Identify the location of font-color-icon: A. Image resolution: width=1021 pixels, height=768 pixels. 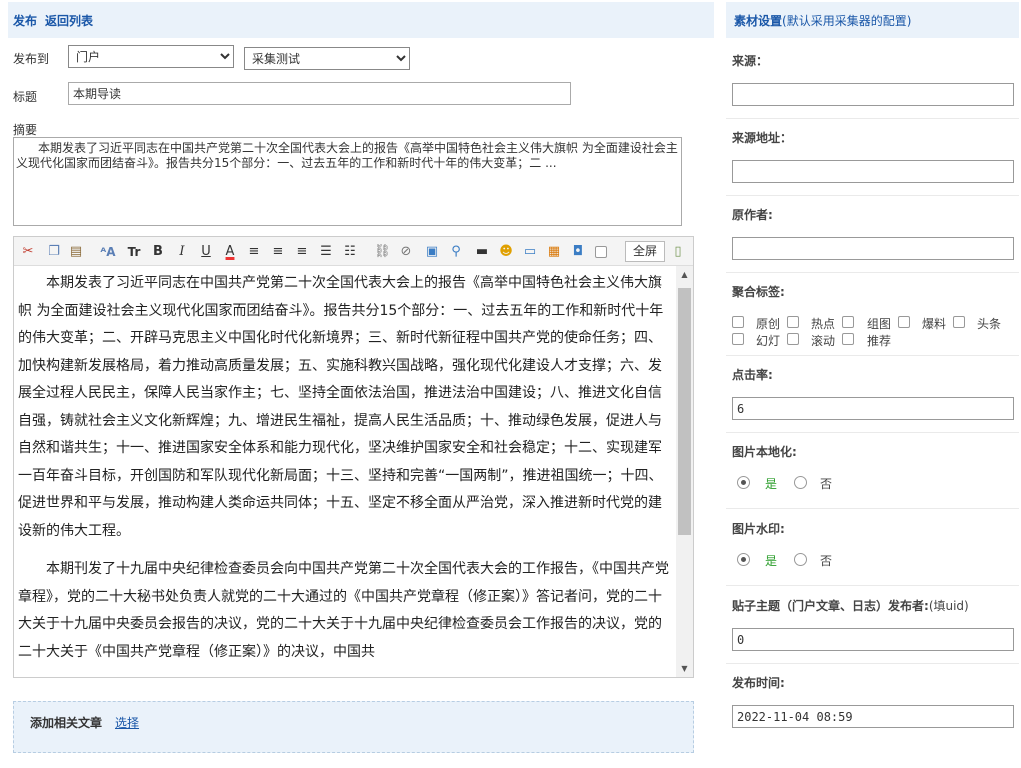
(230, 252).